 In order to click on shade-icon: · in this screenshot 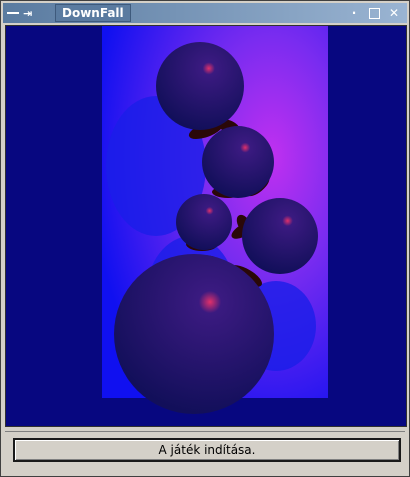, I will do `click(354, 13)`.